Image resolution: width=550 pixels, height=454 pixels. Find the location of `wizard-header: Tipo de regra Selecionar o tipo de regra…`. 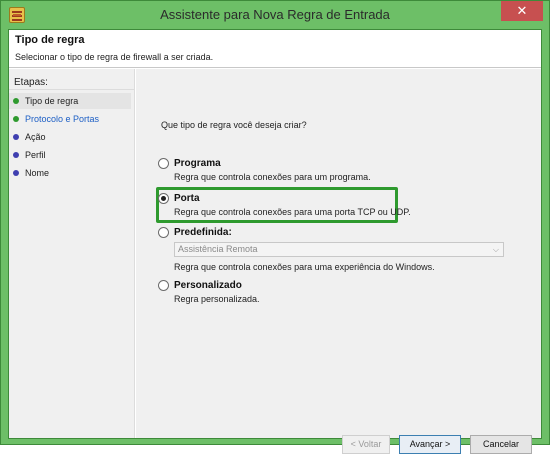

wizard-header: Tipo de regra Selecionar o tipo de regra… is located at coordinates (275, 49).